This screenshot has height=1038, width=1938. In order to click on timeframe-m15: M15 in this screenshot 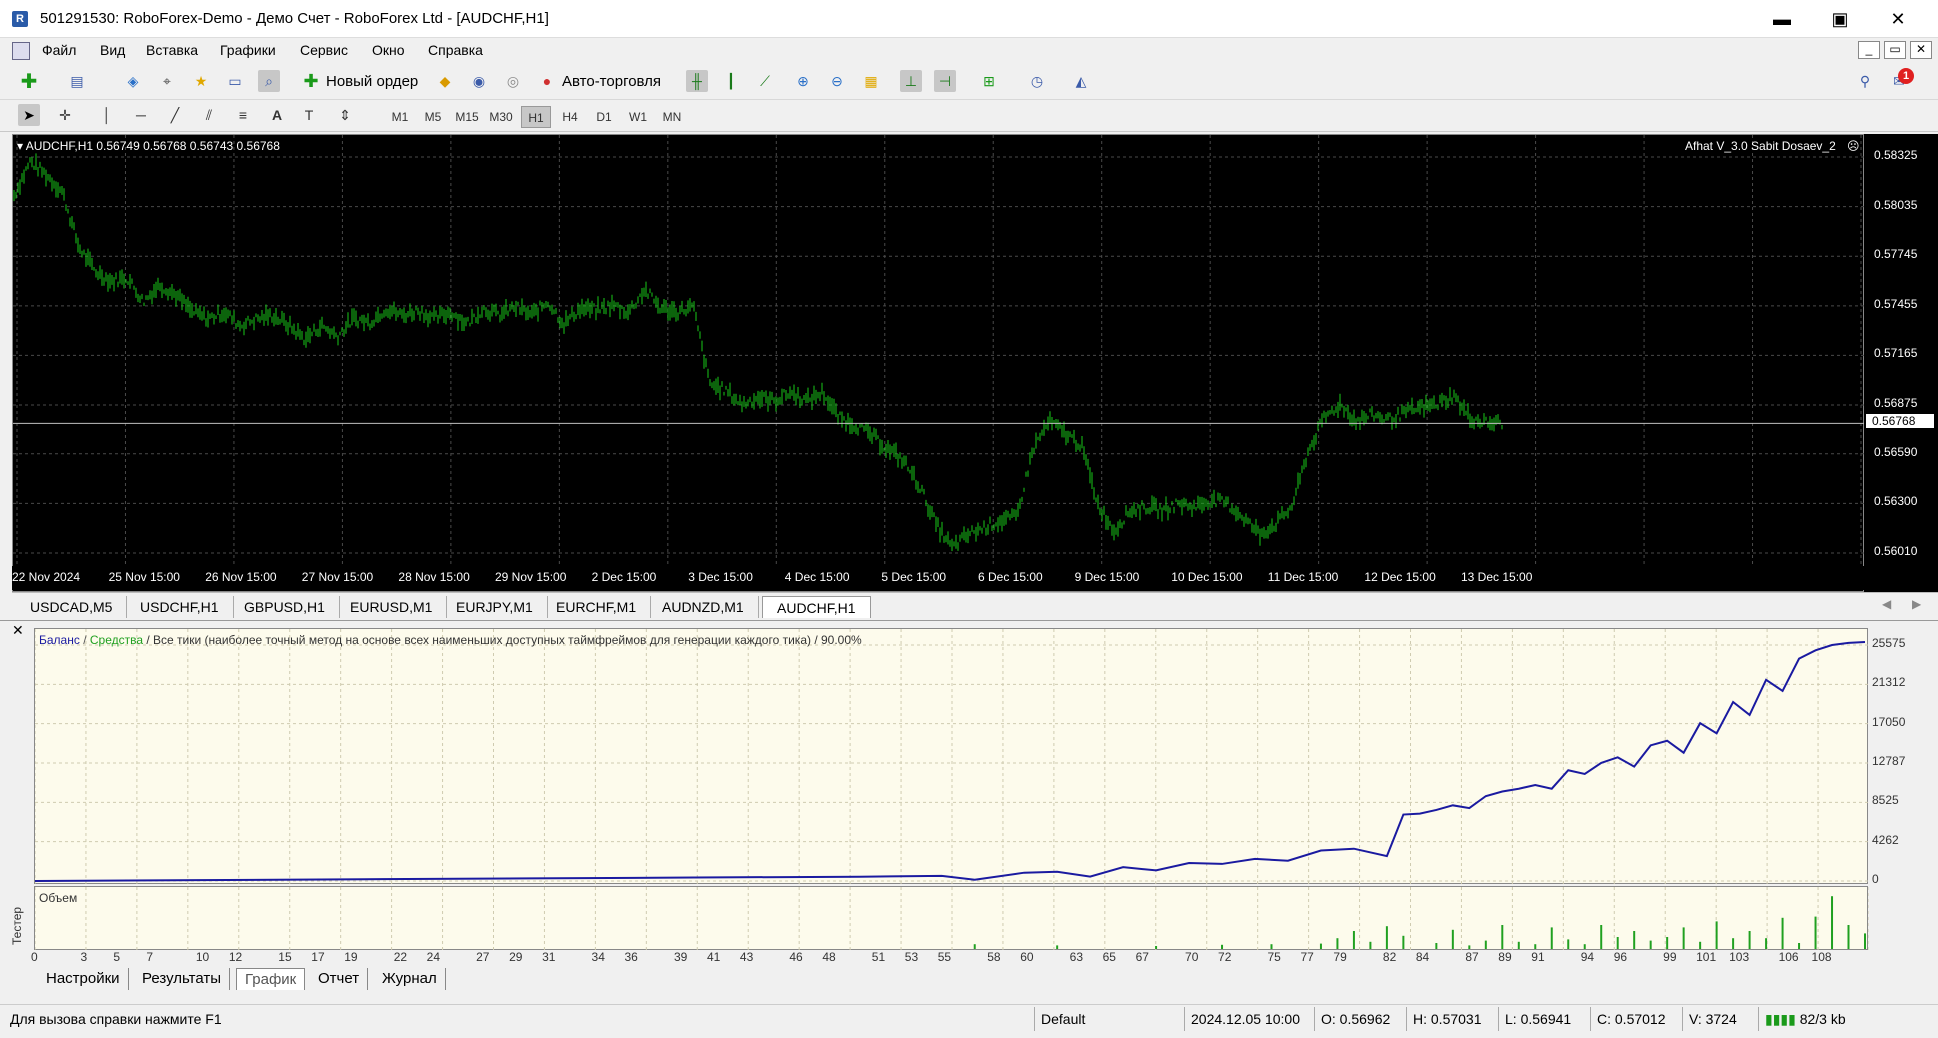, I will do `click(467, 117)`.